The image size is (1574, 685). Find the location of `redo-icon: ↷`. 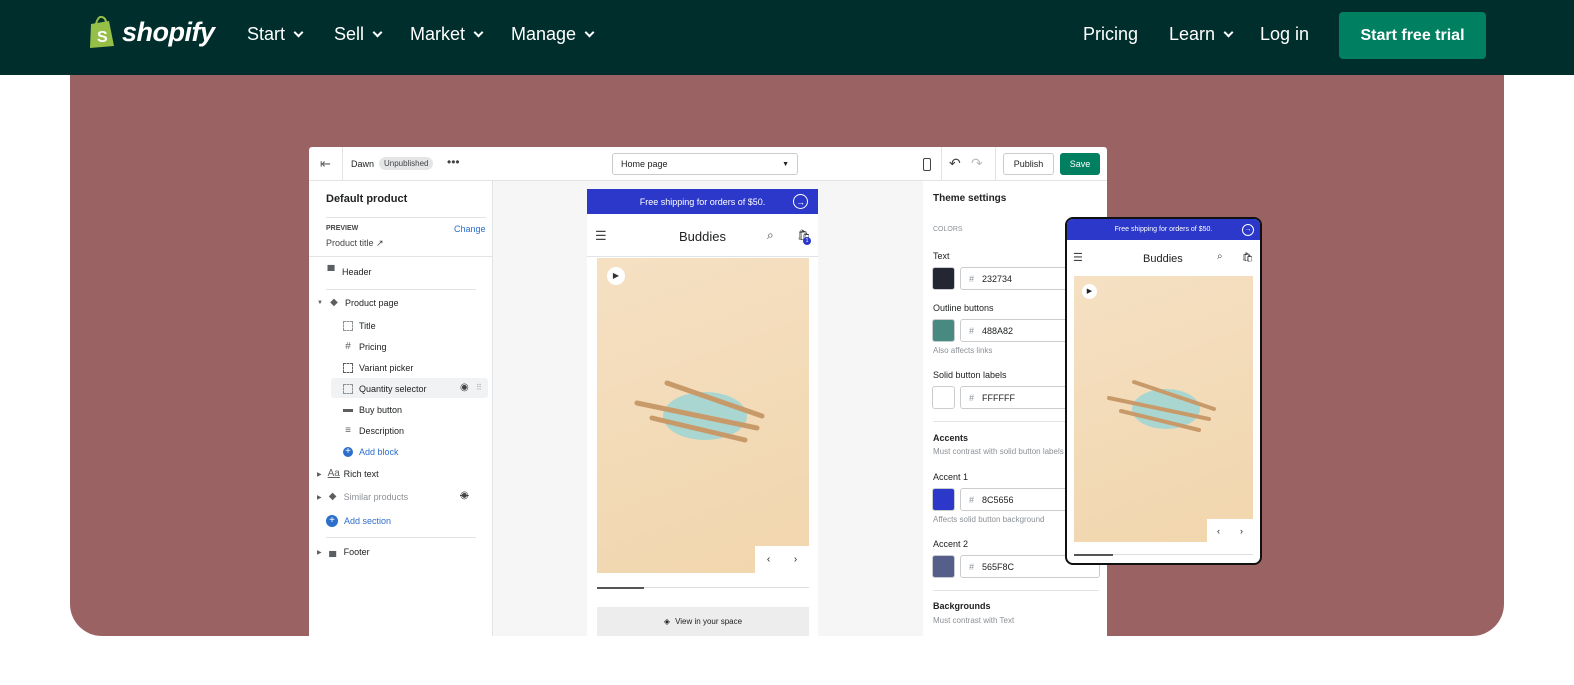

redo-icon: ↷ is located at coordinates (977, 163).